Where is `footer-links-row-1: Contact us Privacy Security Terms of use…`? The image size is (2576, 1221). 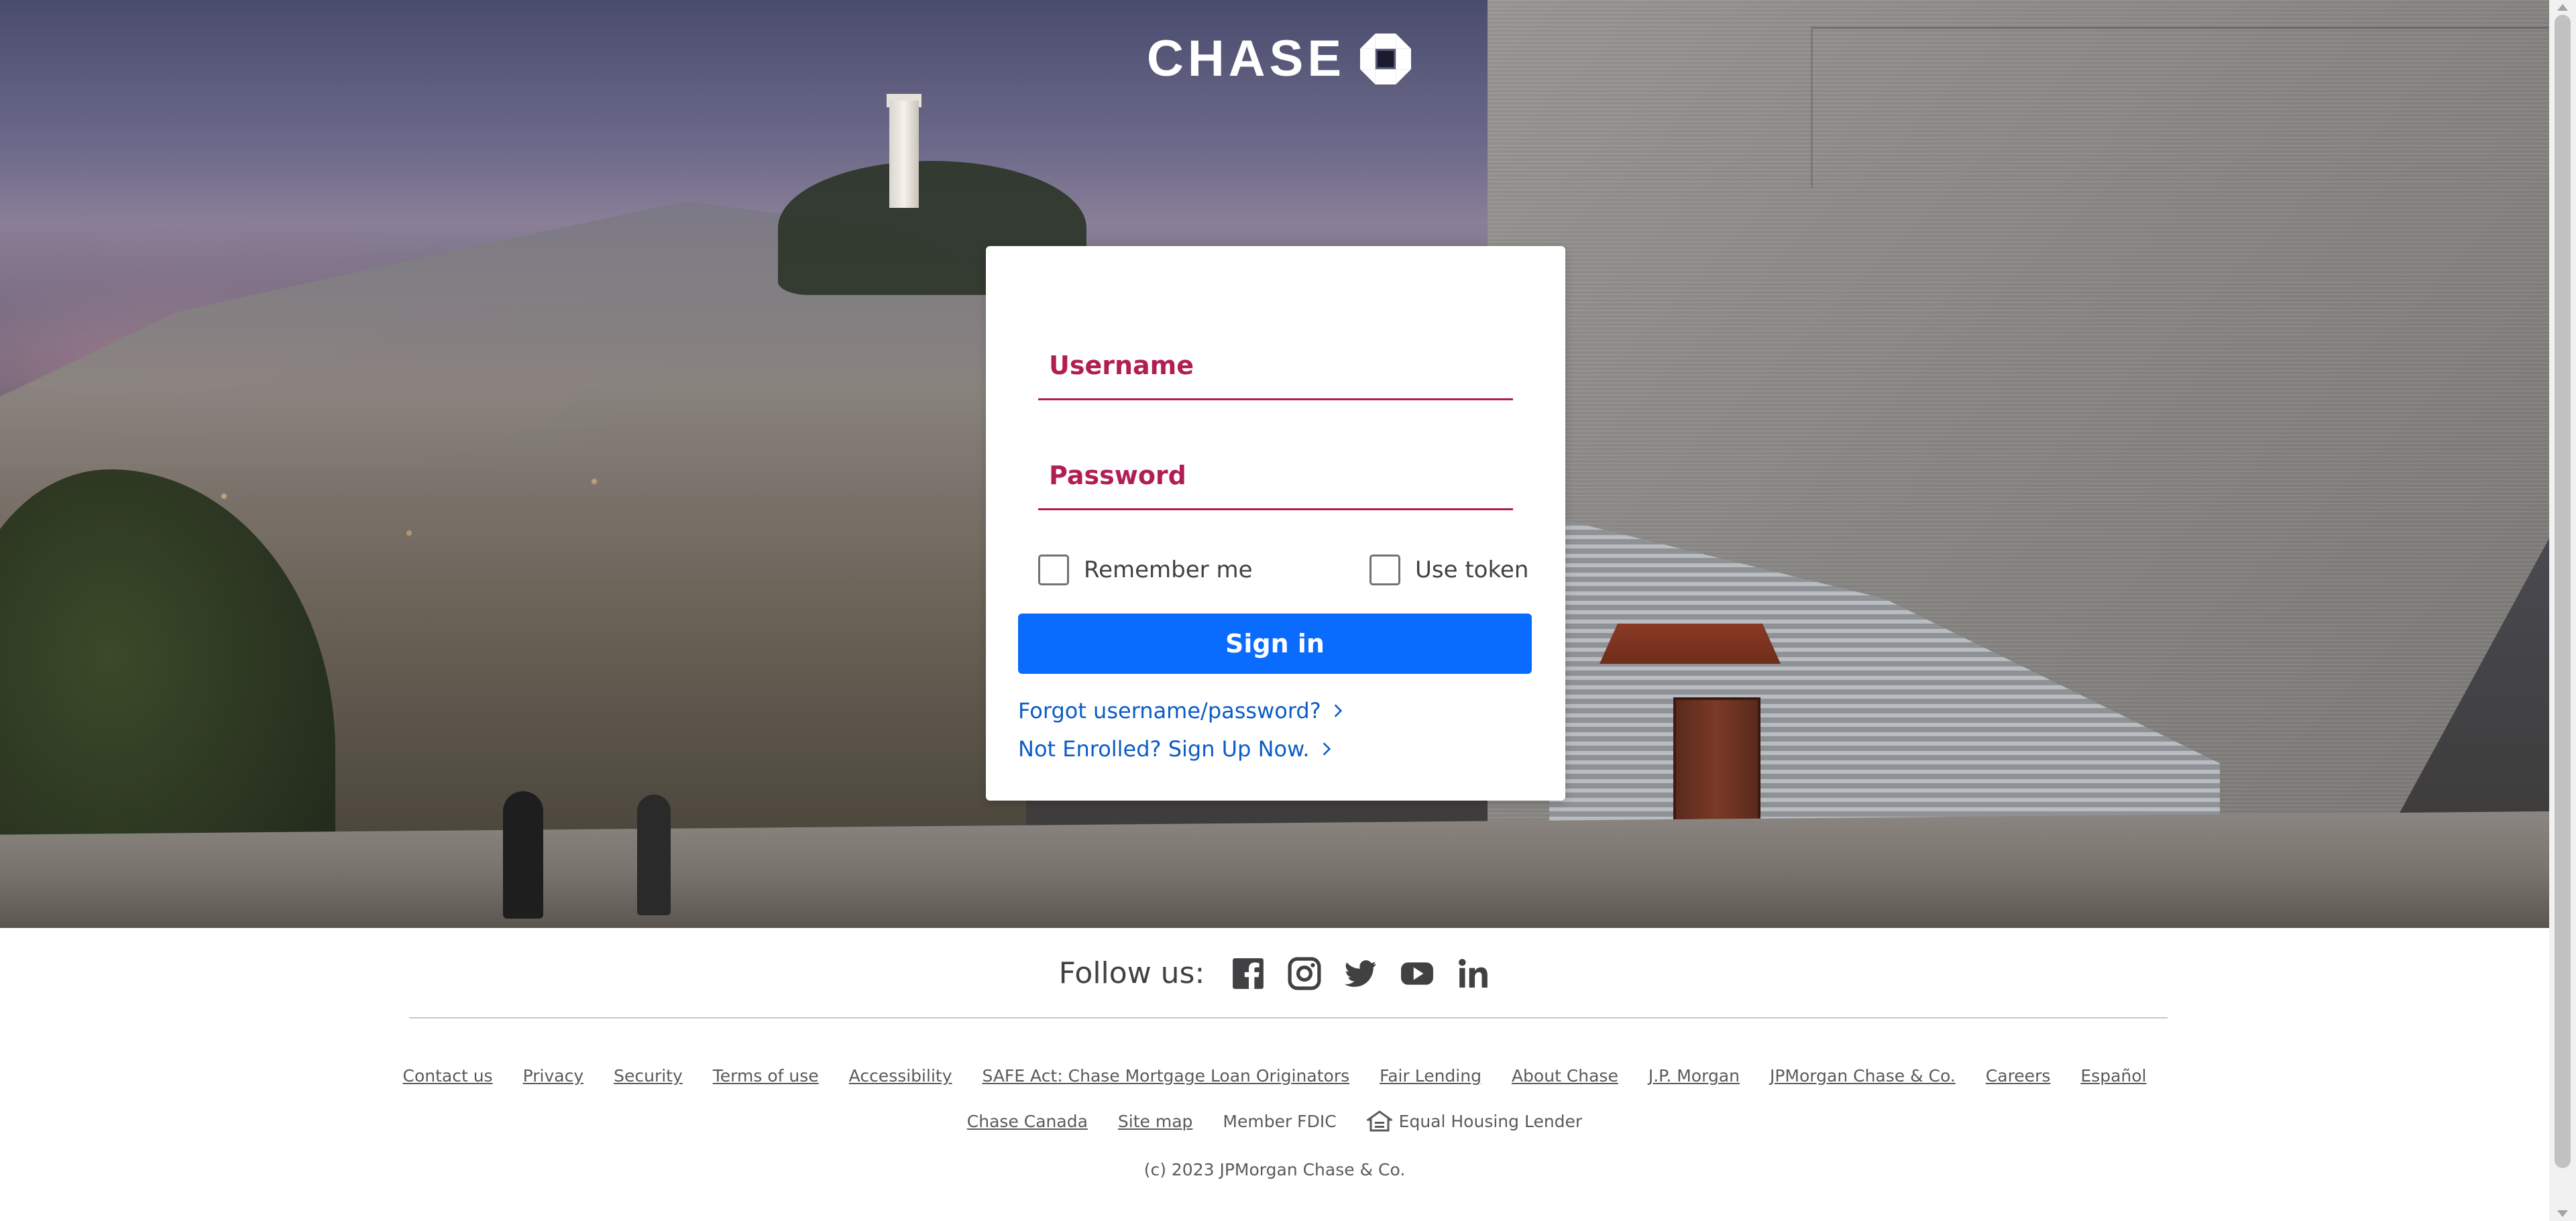
footer-links-row-1: Contact us Privacy Security Terms of use… is located at coordinates (1274, 1076).